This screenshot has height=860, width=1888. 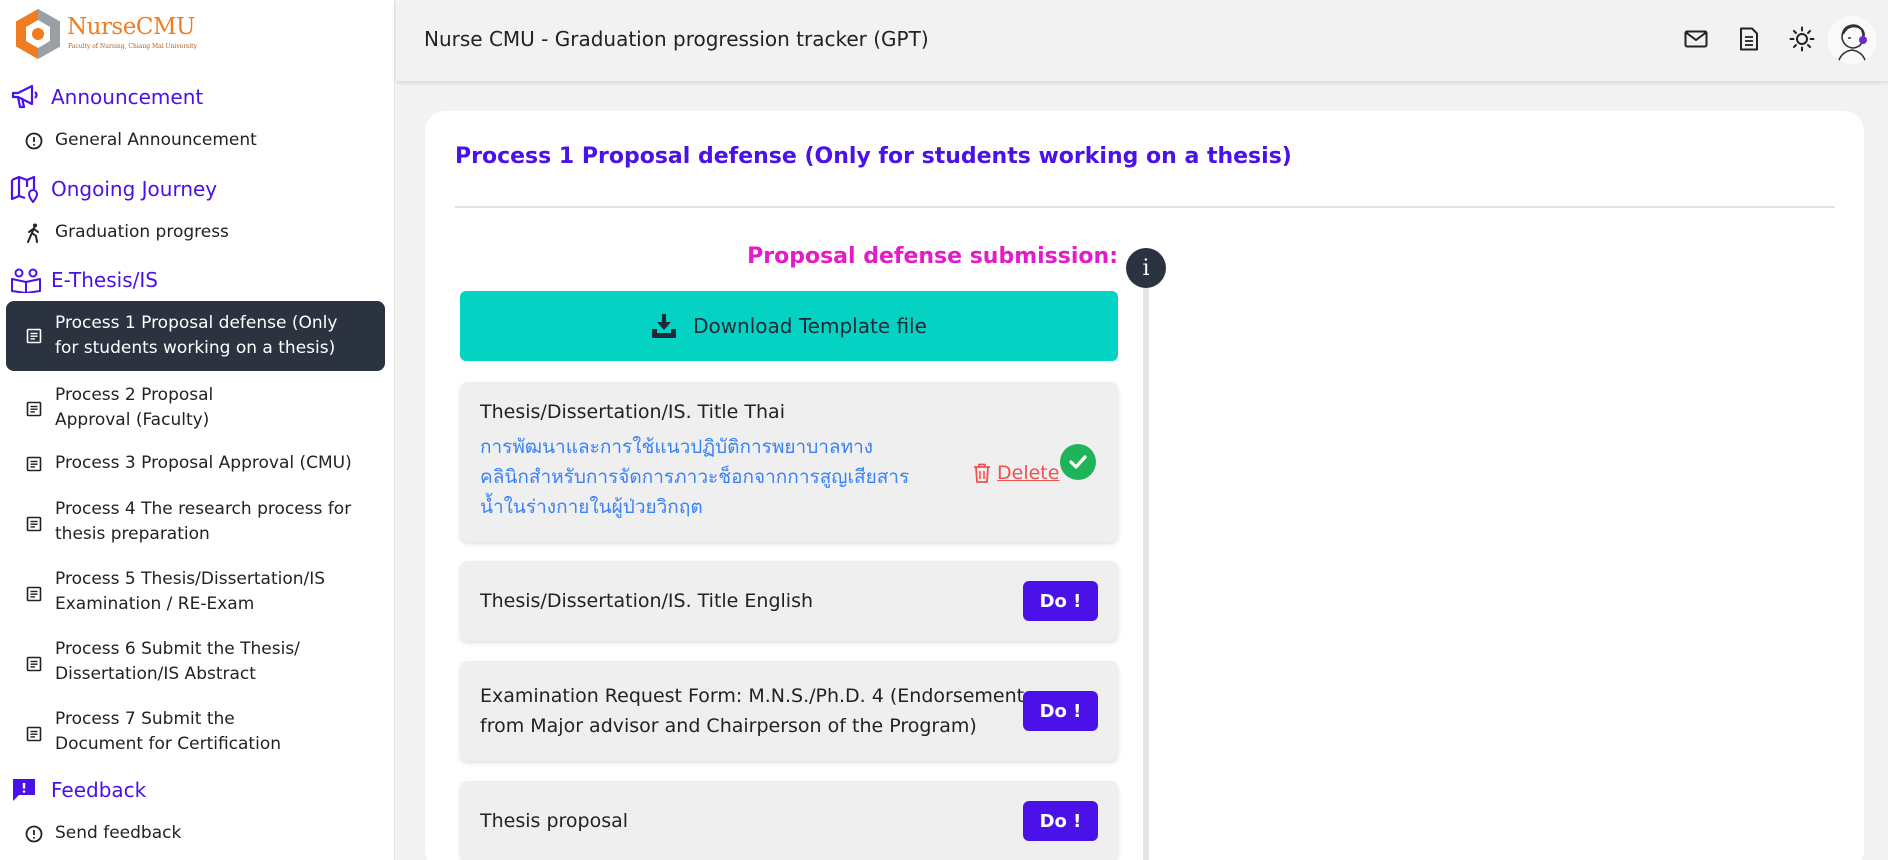 I want to click on logo-name: NurseCMU, so click(x=131, y=27).